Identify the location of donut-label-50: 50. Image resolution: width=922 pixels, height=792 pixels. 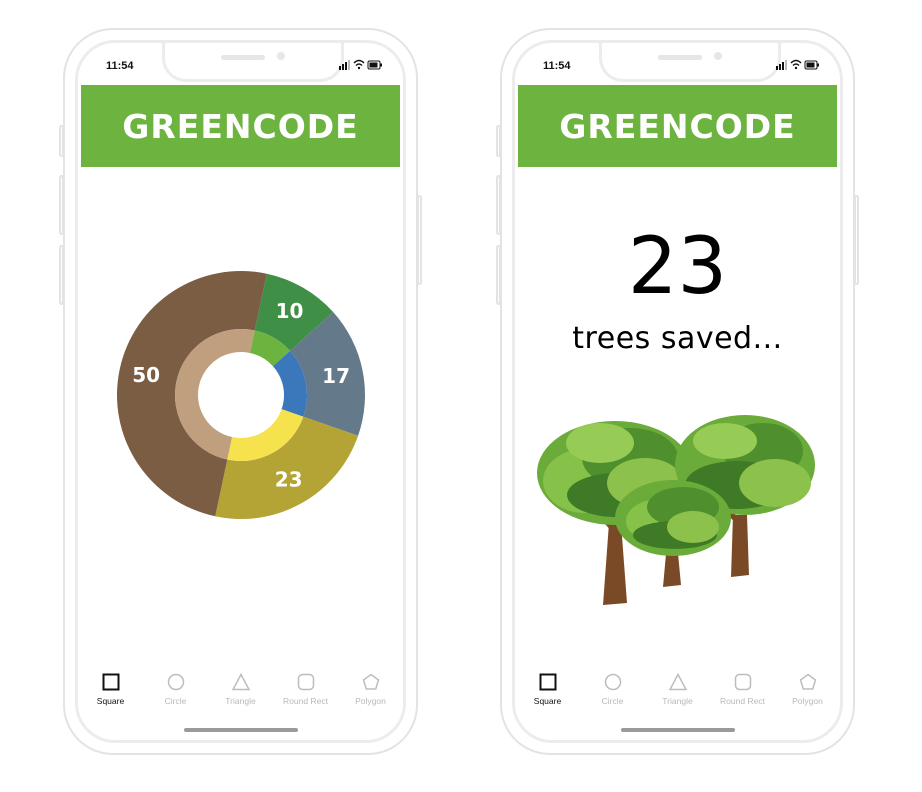
(146, 375).